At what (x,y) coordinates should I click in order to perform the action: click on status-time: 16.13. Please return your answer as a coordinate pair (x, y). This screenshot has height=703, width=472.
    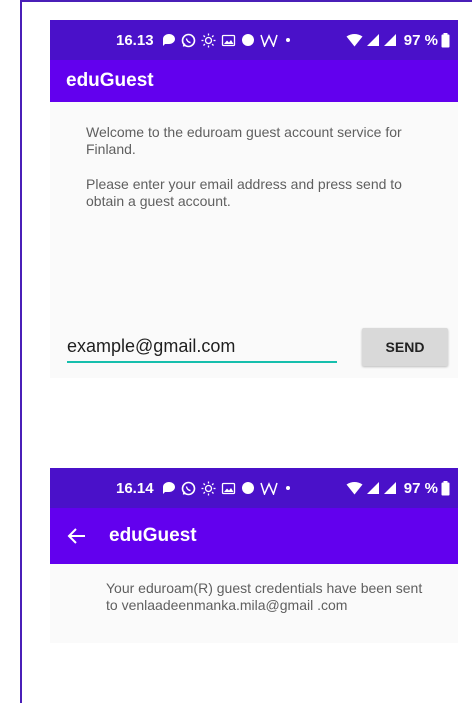
    Looking at the image, I should click on (135, 40).